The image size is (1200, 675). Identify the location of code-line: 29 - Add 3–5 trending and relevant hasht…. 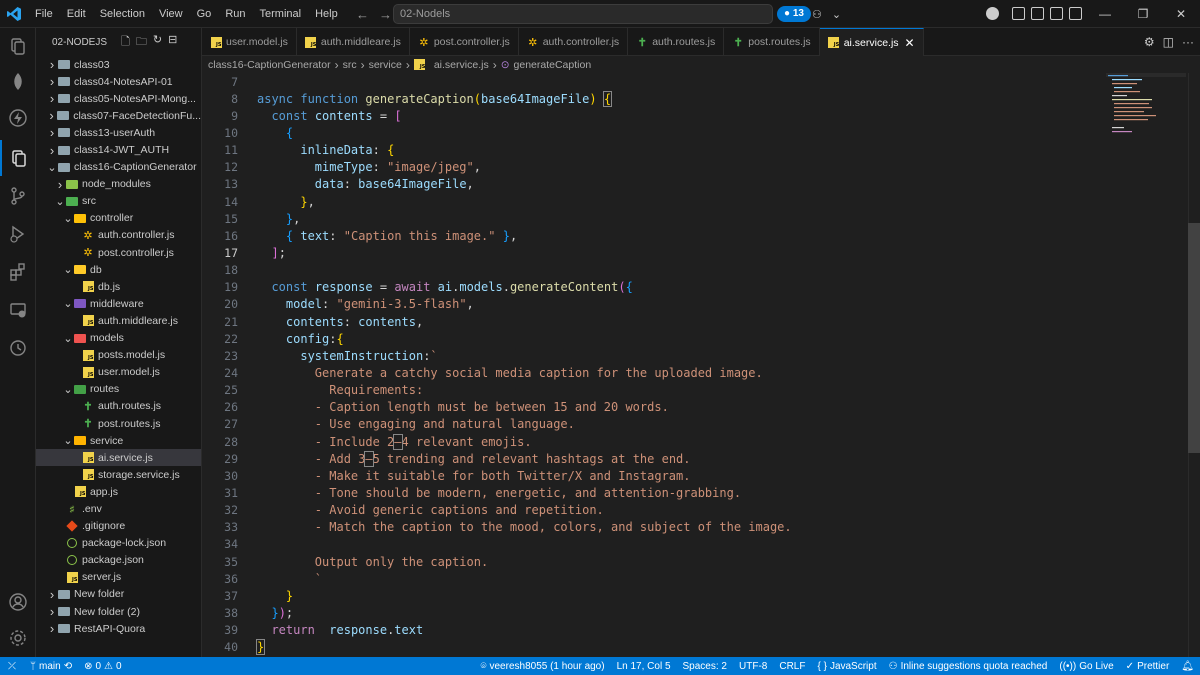
(694, 458).